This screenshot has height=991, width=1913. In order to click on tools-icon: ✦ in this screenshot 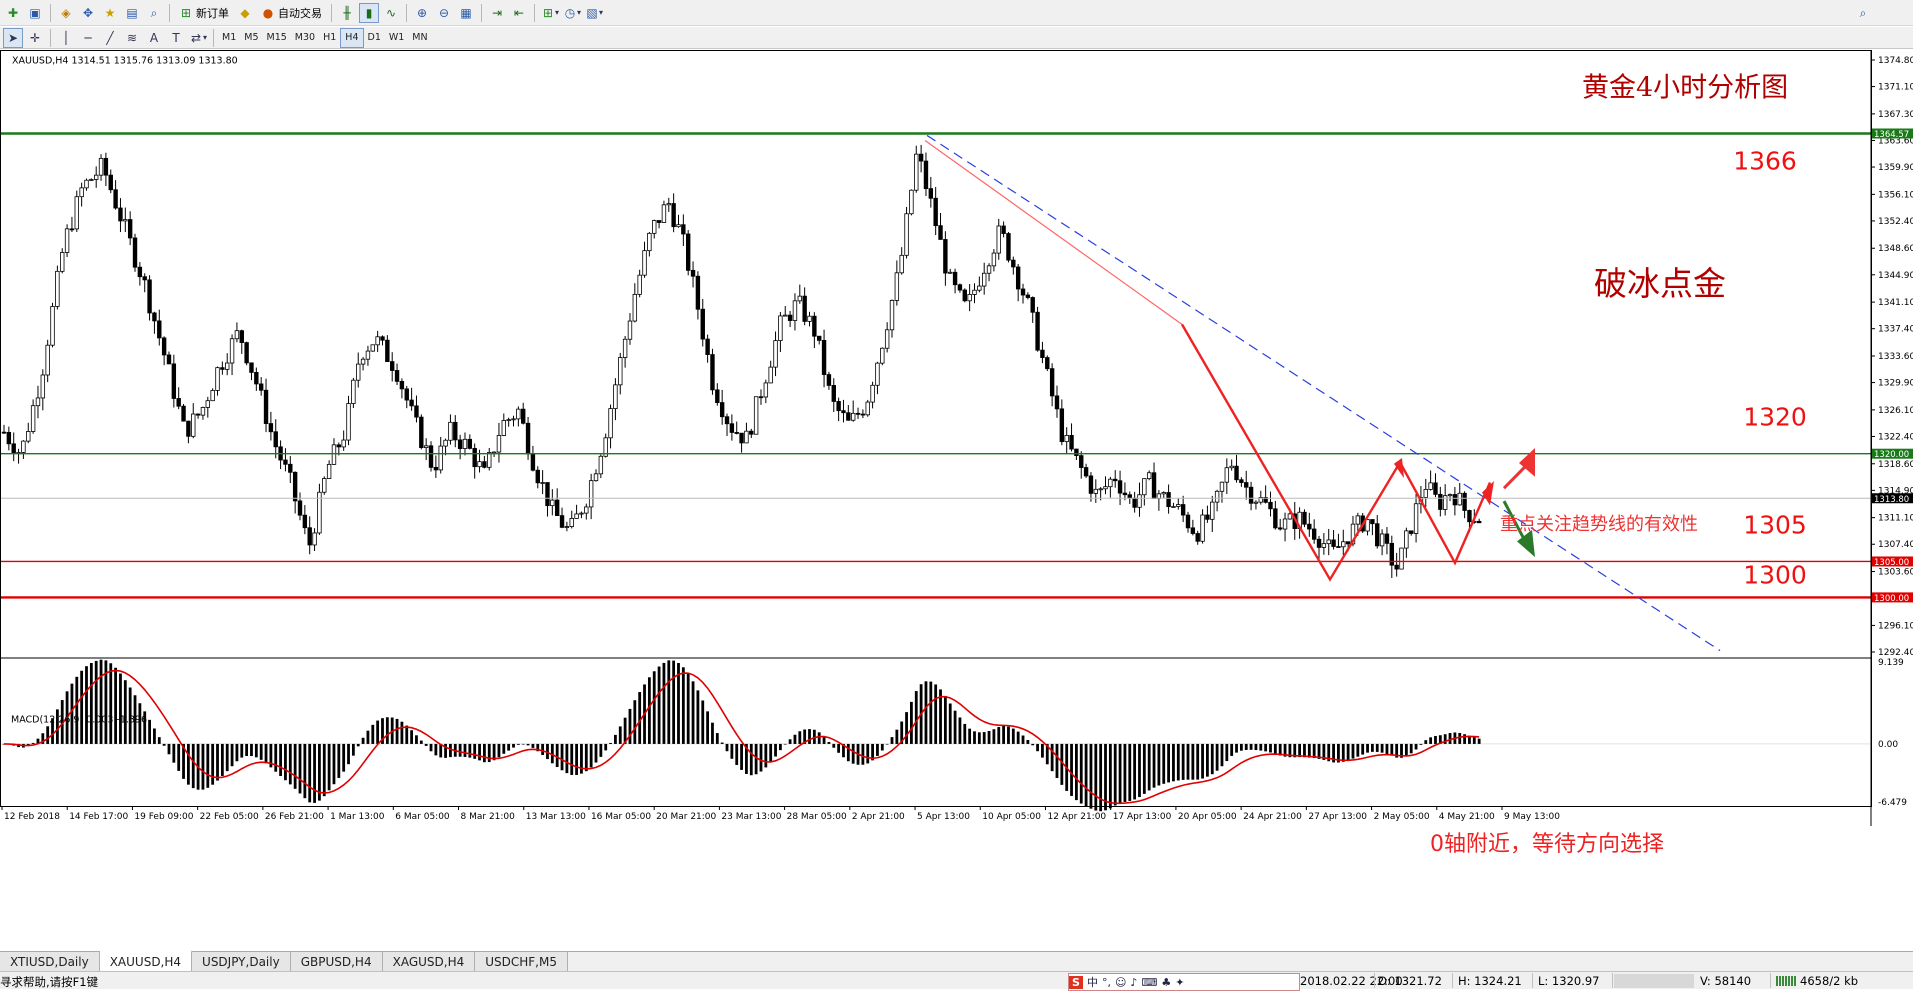, I will do `click(1179, 982)`.